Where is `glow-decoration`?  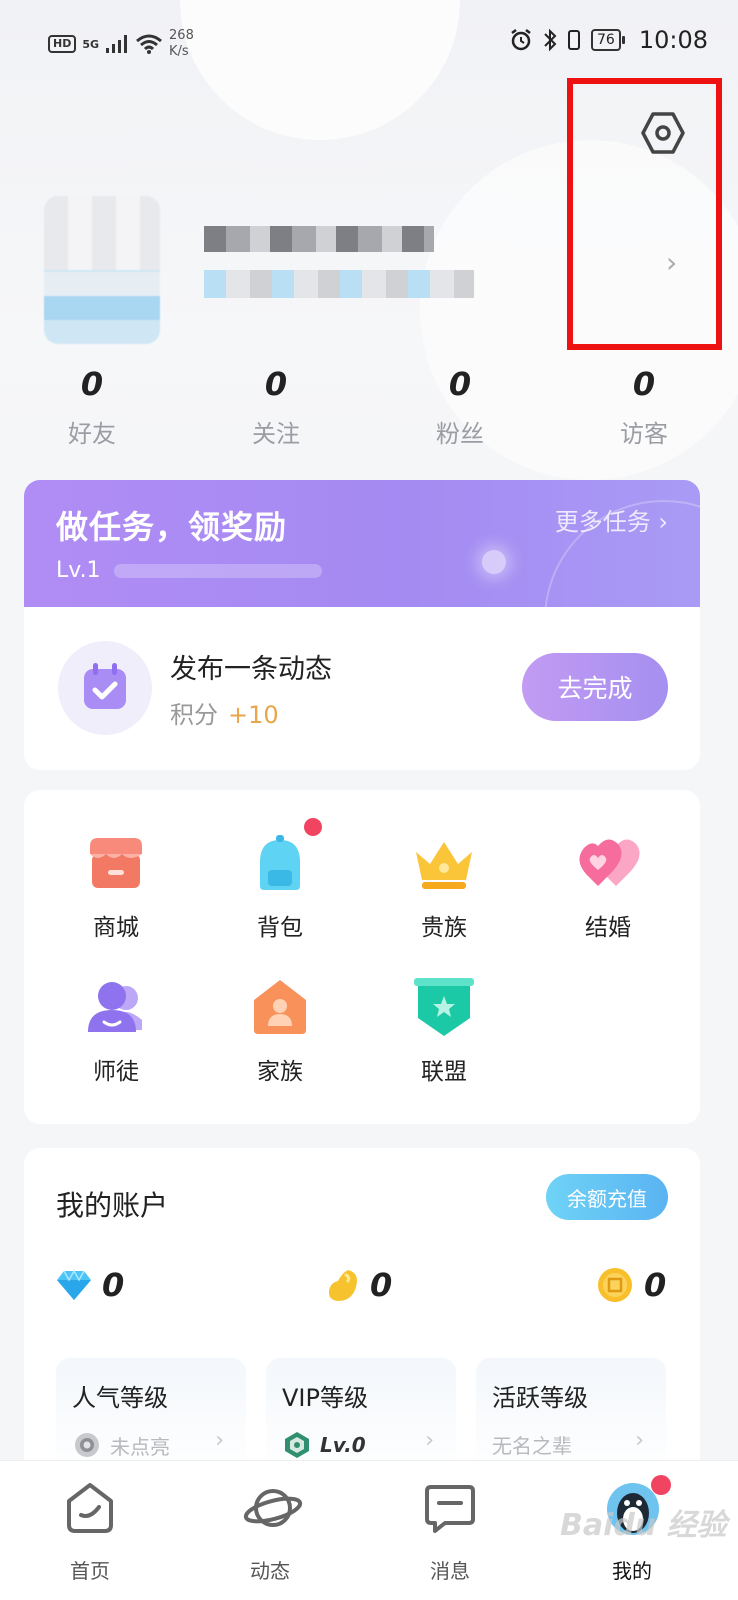 glow-decoration is located at coordinates (494, 562).